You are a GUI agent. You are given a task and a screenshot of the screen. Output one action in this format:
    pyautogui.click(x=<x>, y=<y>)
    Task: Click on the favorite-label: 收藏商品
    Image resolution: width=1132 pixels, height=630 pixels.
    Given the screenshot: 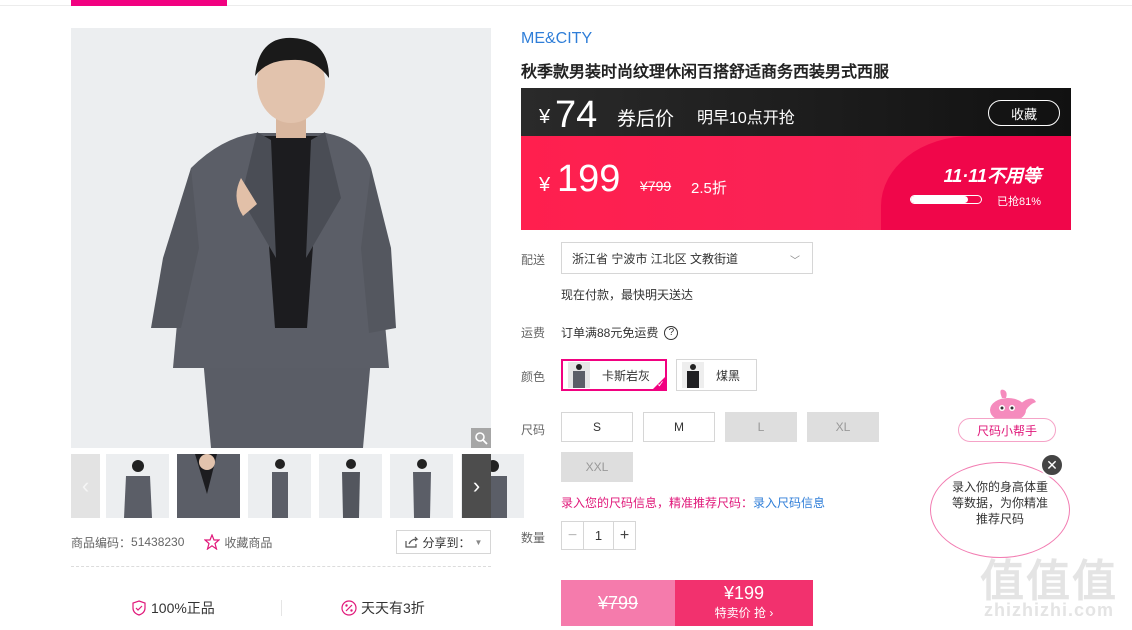 What is the action you would take?
    pyautogui.click(x=248, y=542)
    